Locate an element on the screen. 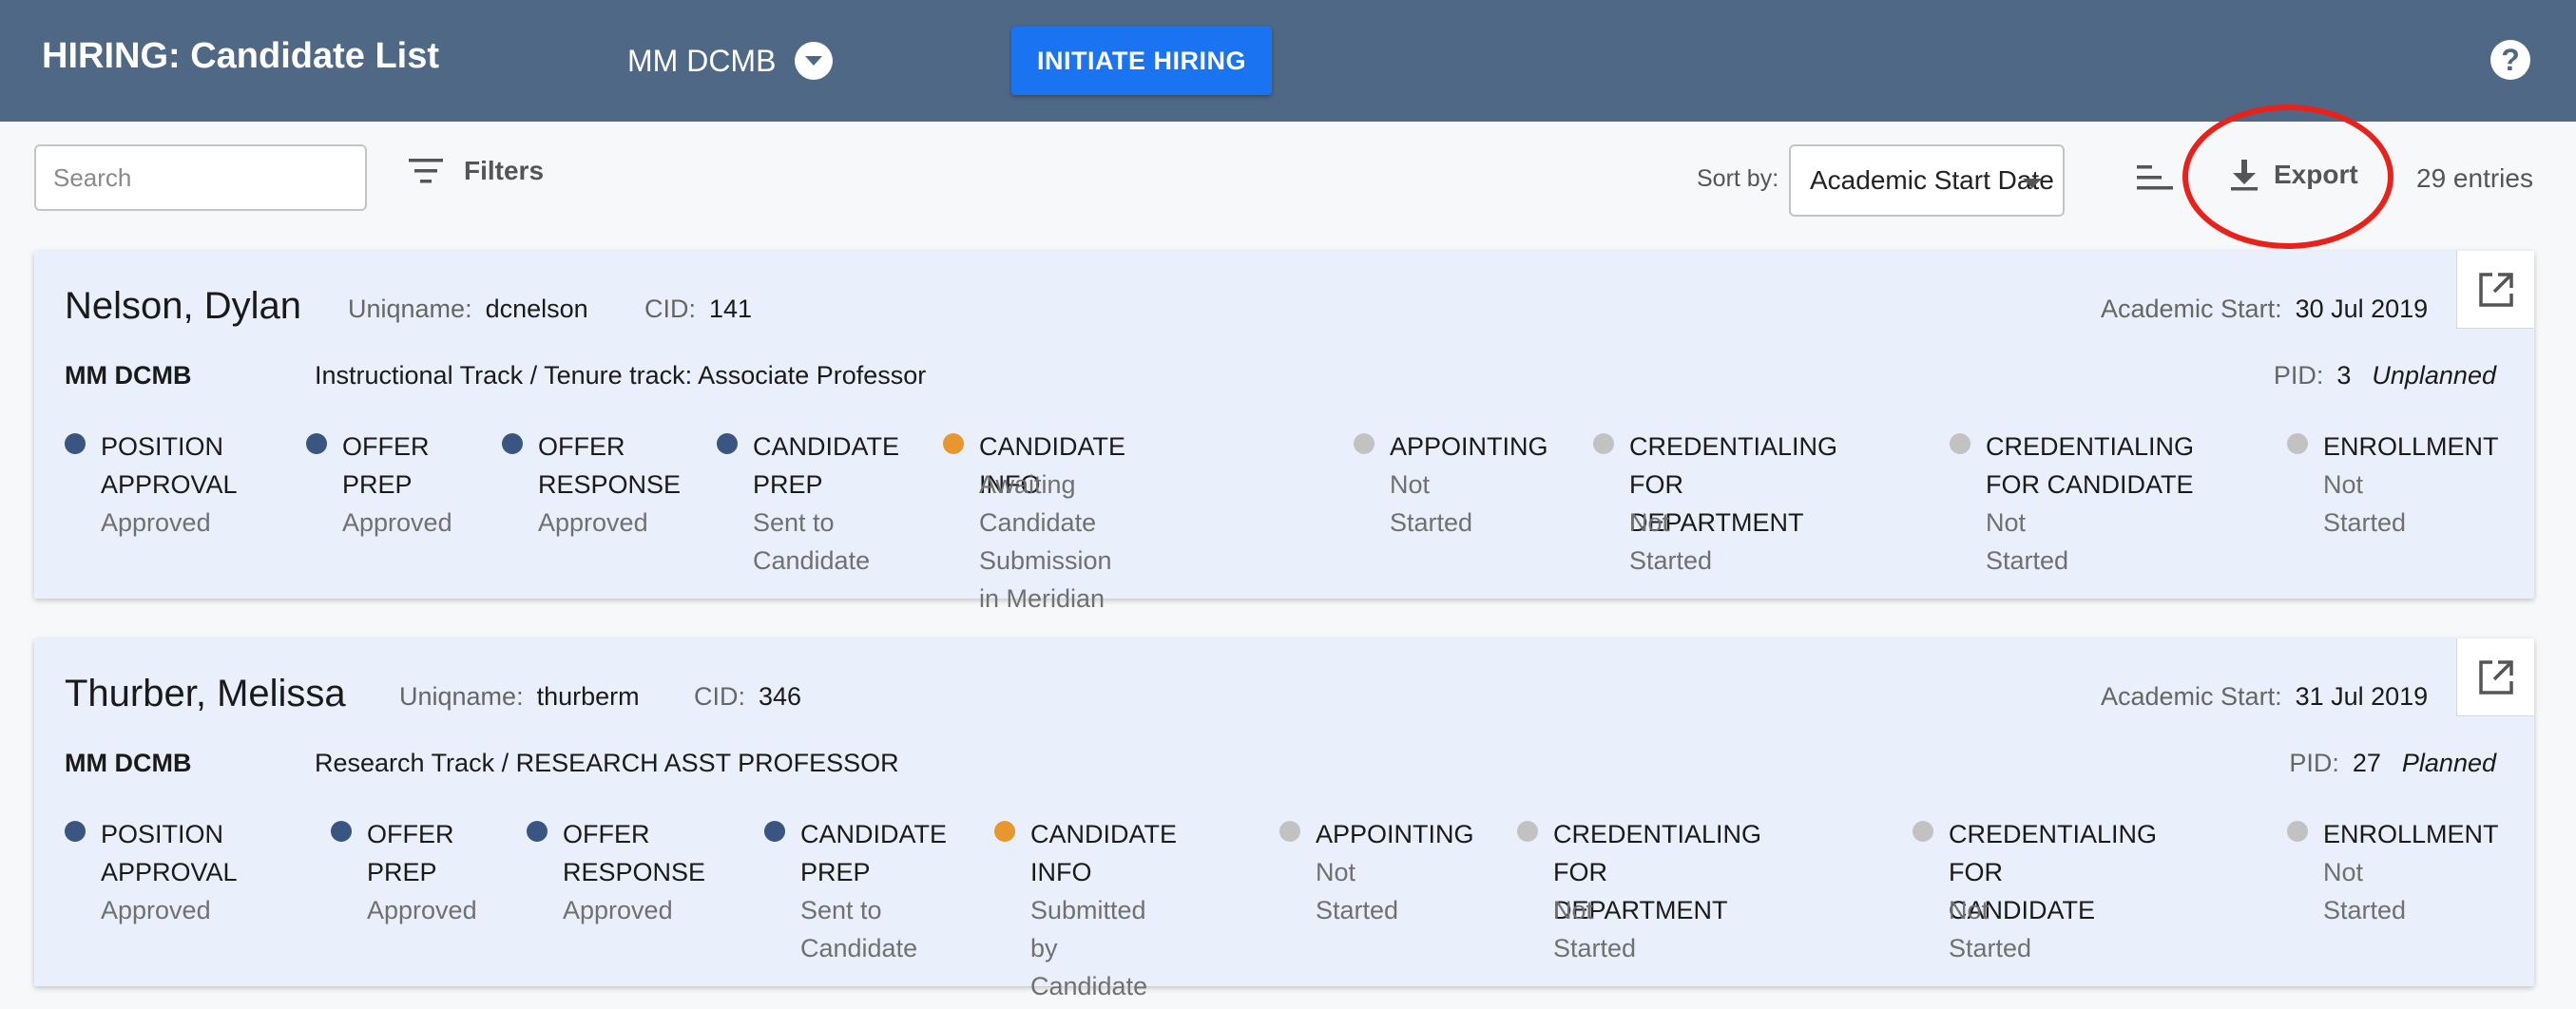  step-status: Submitted by Candidate is located at coordinates (1089, 948).